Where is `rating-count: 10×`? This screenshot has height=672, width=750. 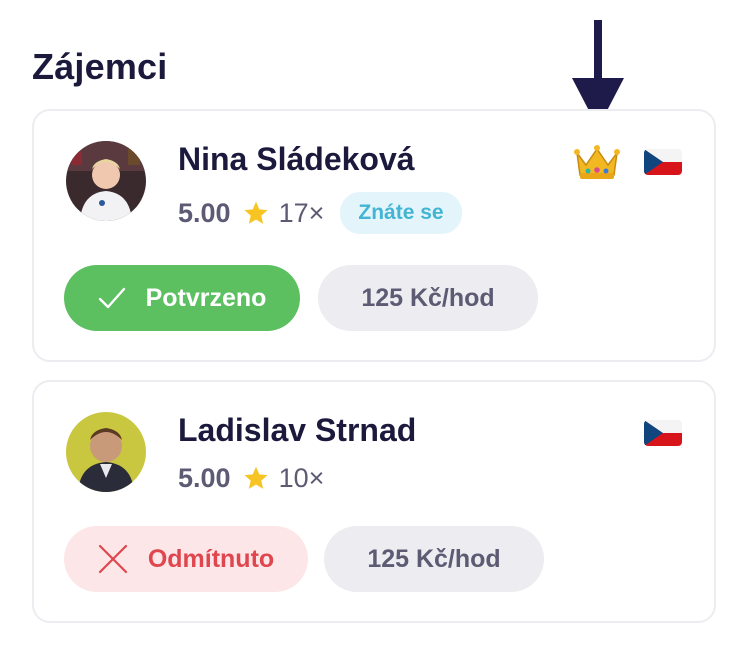 rating-count: 10× is located at coordinates (301, 477).